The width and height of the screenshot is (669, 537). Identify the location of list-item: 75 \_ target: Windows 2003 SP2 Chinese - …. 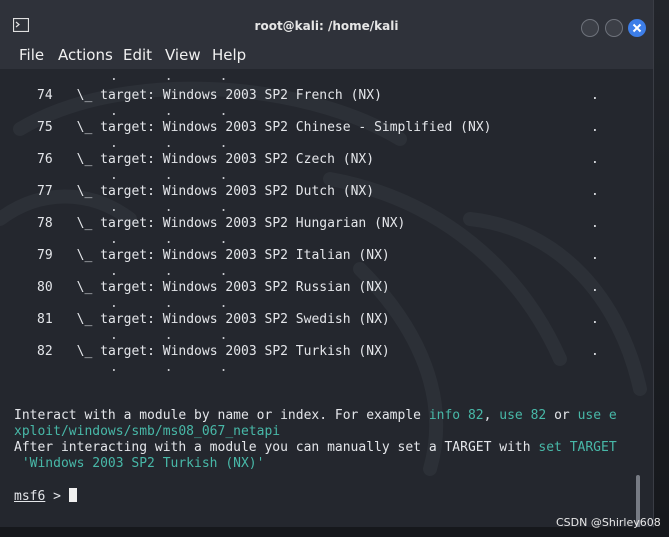
(264, 127).